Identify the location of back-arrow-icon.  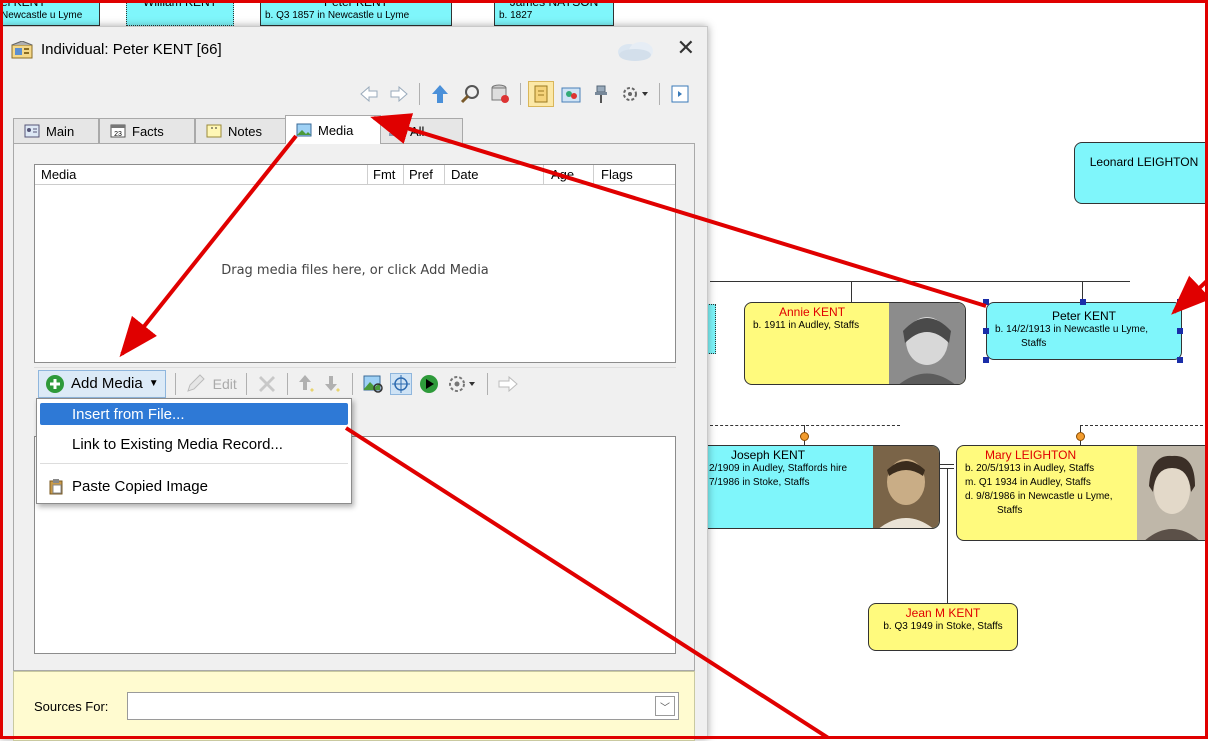
(369, 94).